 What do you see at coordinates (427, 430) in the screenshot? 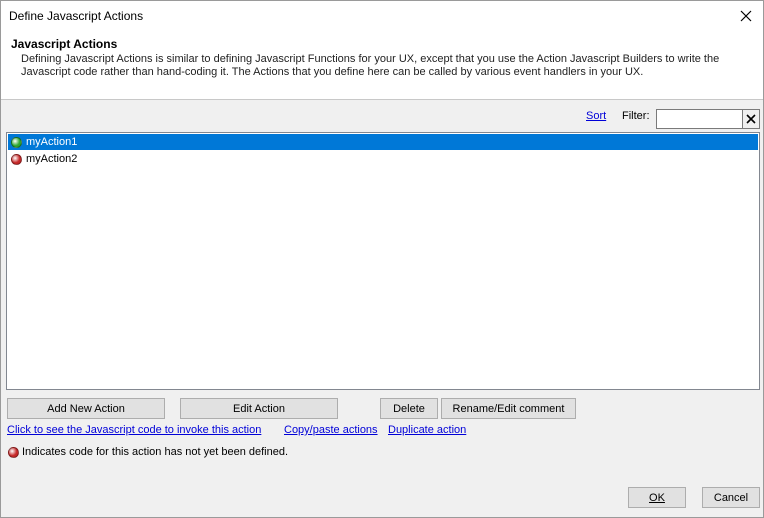
I see `duplicate-action-link: Duplicate action` at bounding box center [427, 430].